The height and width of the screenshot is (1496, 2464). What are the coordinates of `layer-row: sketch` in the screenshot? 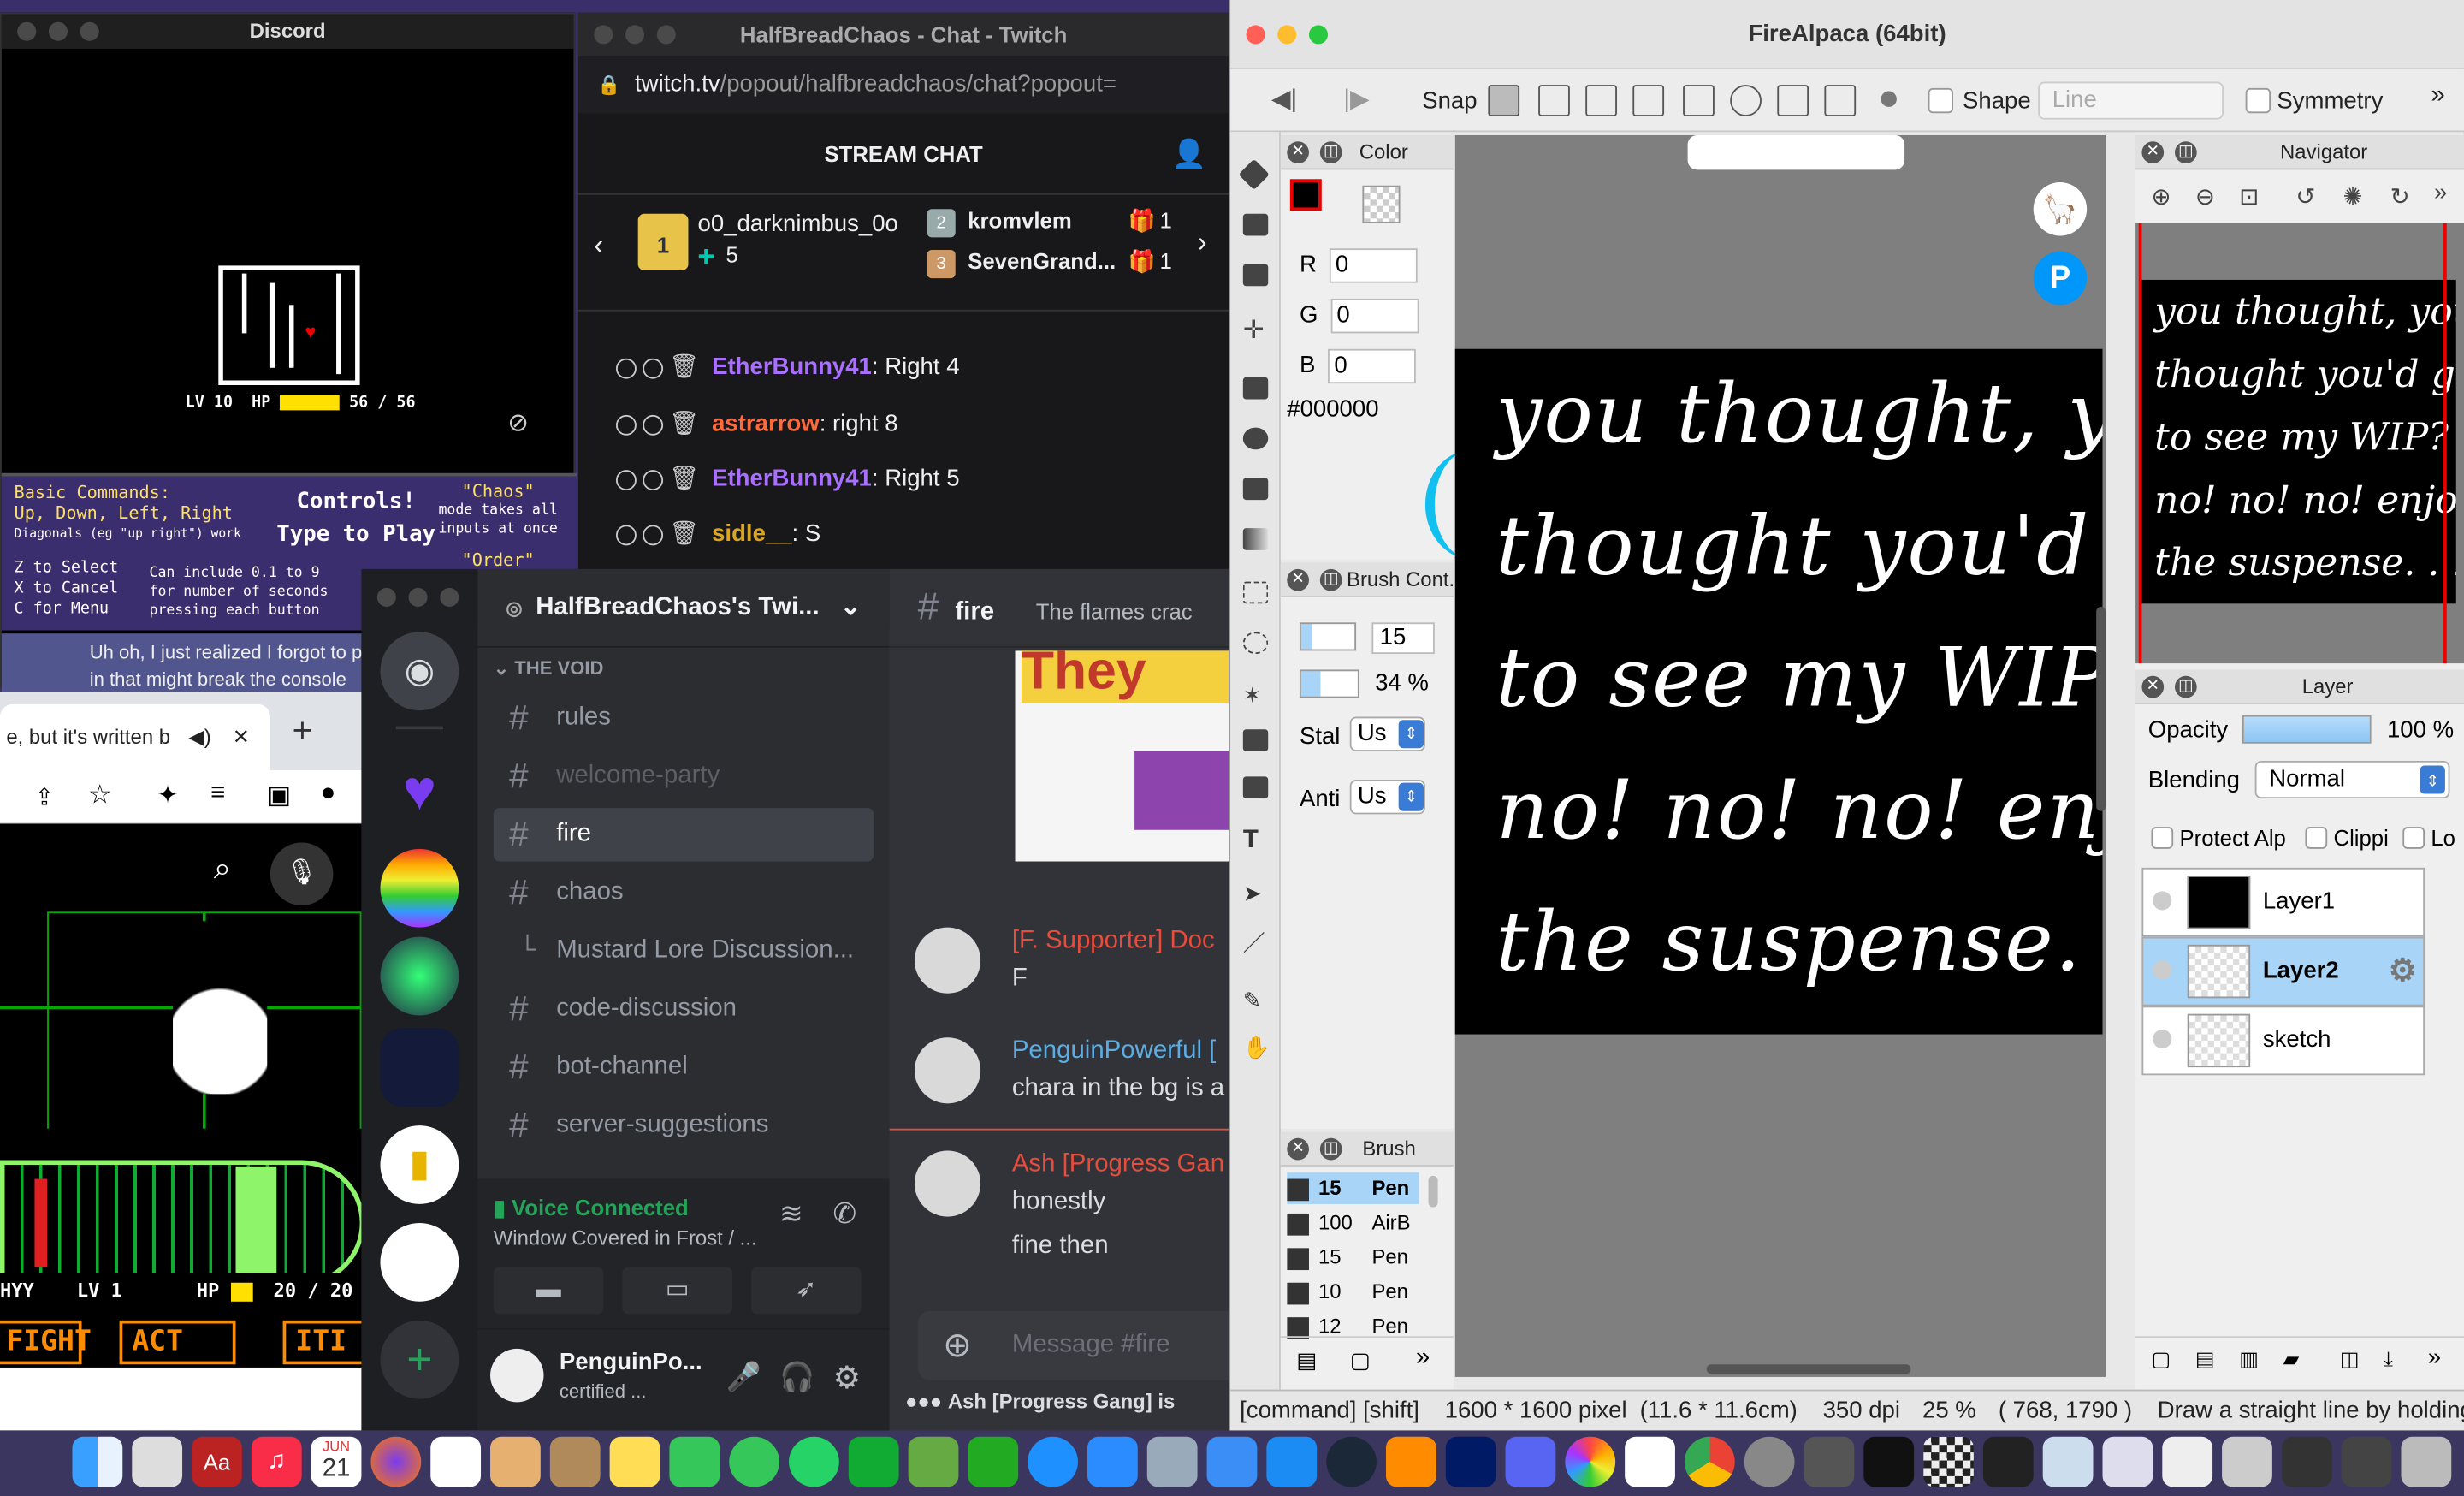 It's located at (2283, 1041).